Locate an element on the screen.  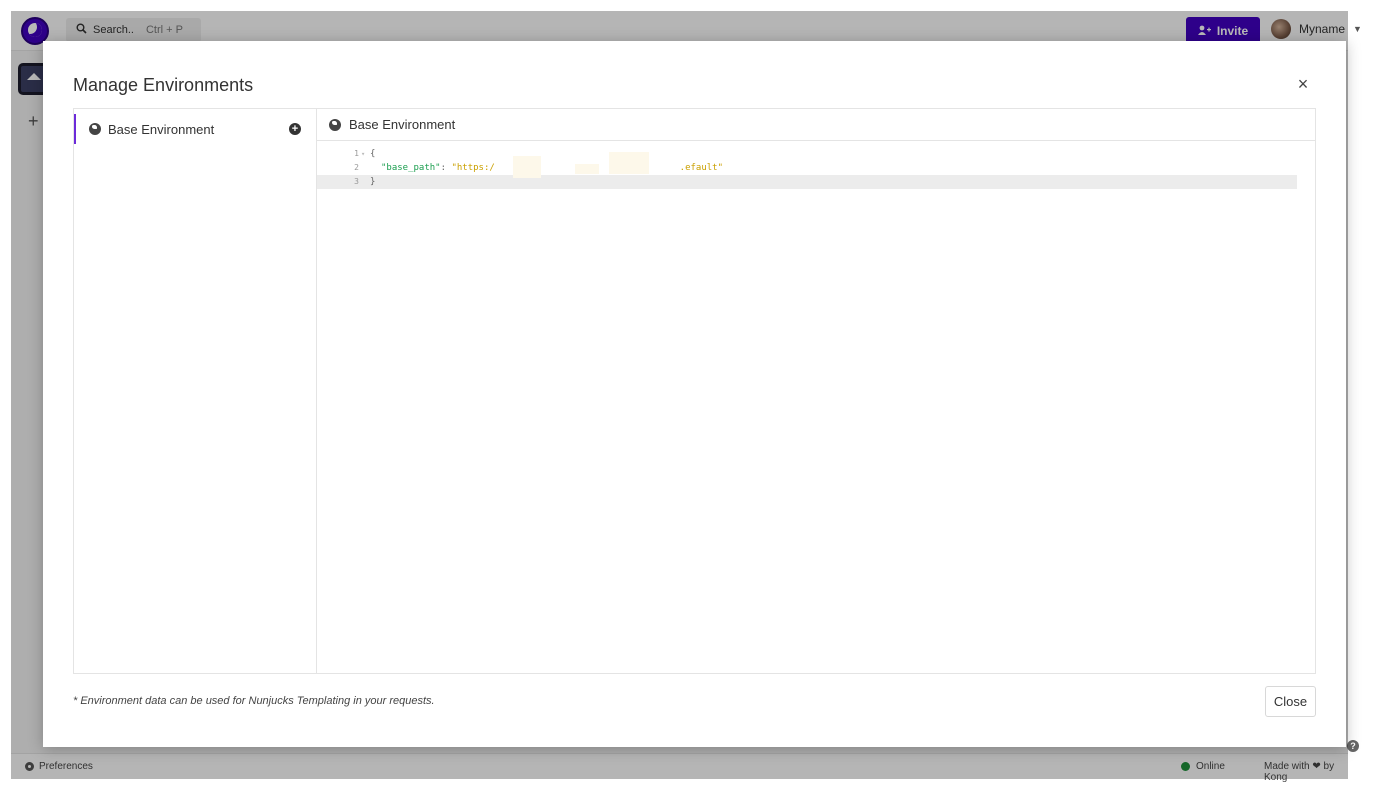
chevron-down-icon: ▼ is located at coordinates (1357, 29).